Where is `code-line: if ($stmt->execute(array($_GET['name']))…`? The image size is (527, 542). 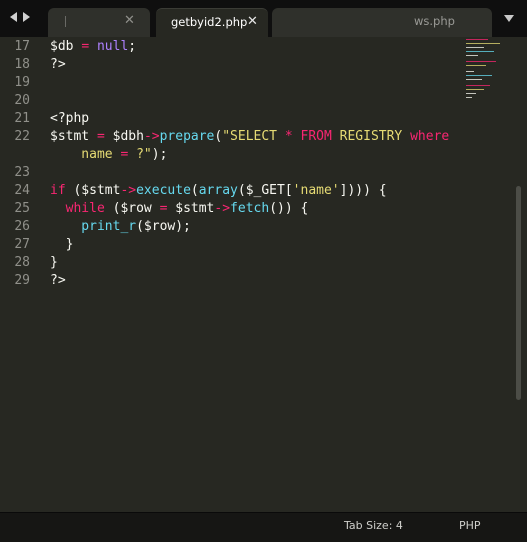
code-line: if ($stmt->execute(array($_GET['name']))… is located at coordinates (218, 191).